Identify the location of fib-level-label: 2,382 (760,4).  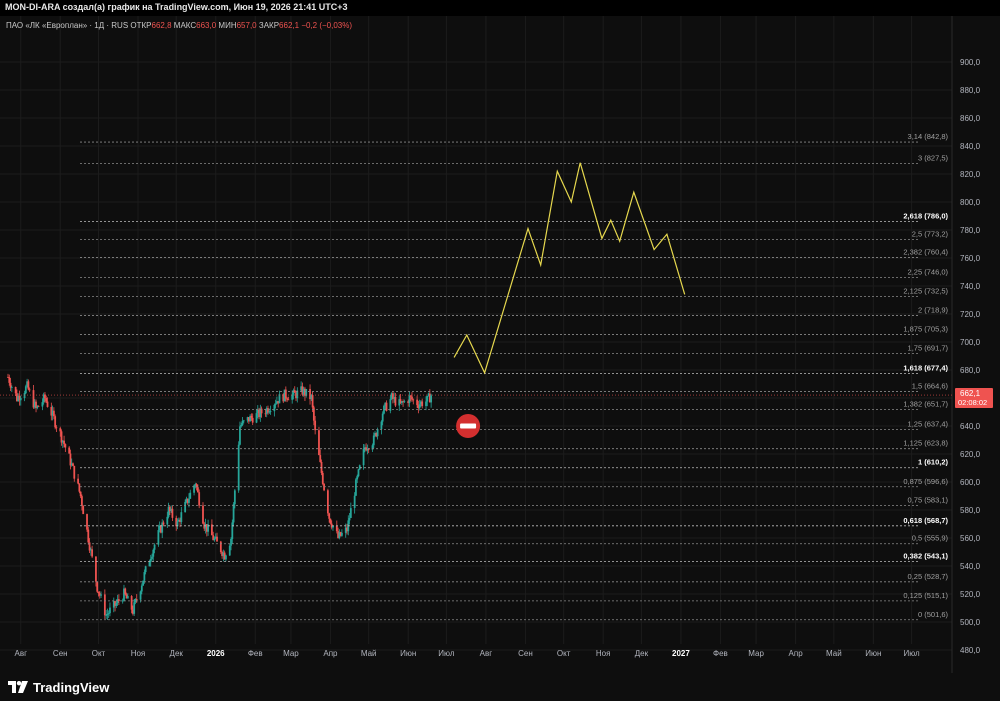
(925, 251).